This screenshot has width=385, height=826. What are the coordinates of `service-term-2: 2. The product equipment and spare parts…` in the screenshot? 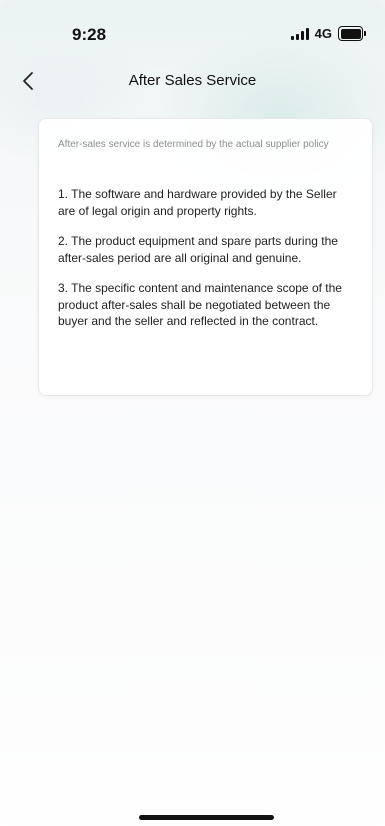 It's located at (198, 249).